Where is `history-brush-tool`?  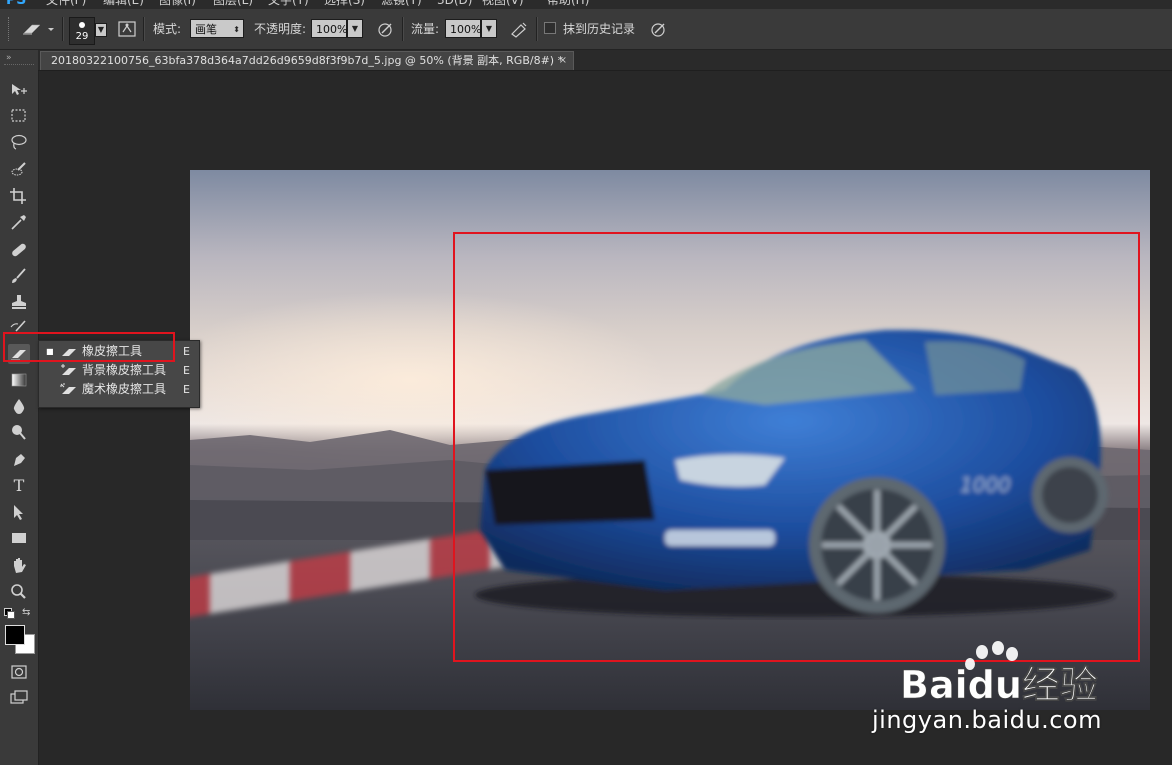 history-brush-tool is located at coordinates (19, 328).